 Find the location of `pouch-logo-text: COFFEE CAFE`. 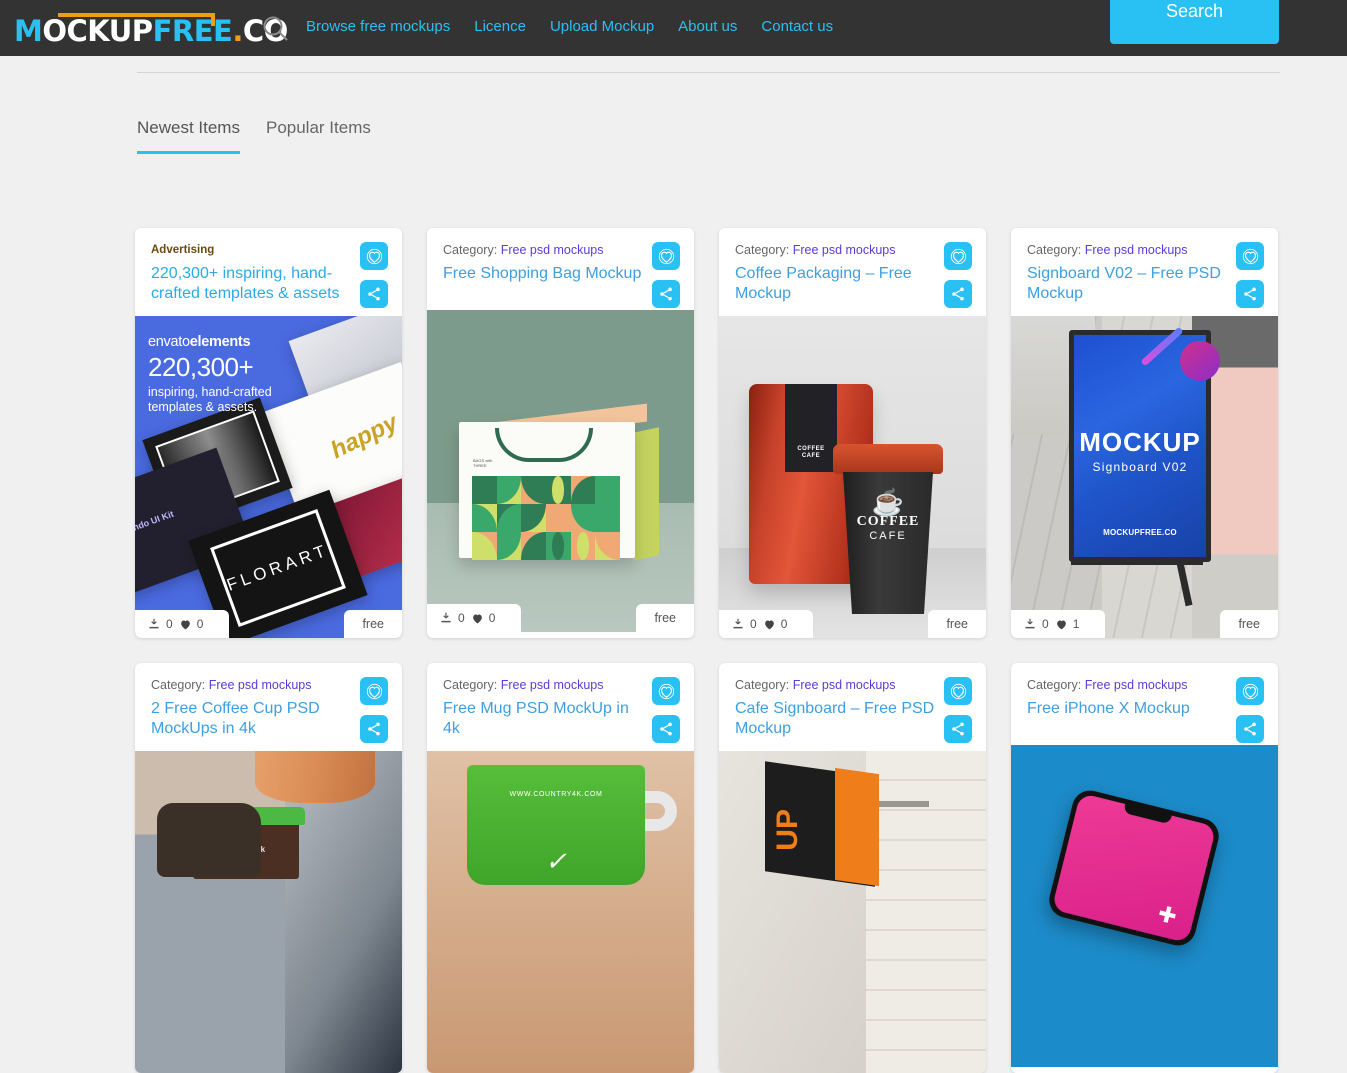

pouch-logo-text: COFFEE CAFE is located at coordinates (811, 452).